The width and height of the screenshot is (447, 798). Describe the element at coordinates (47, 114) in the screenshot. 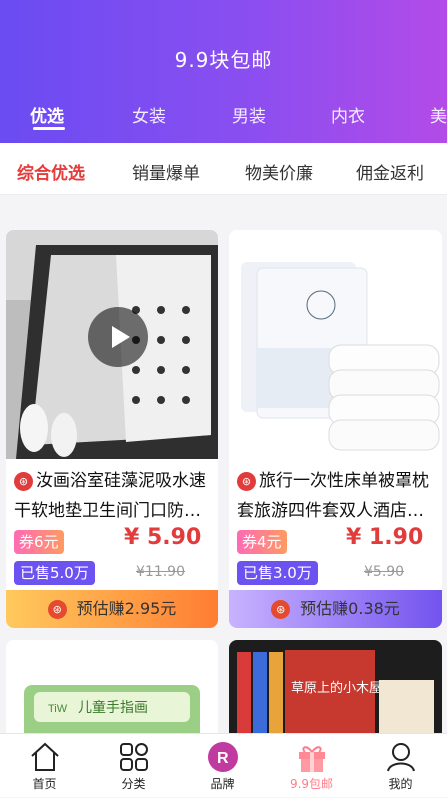

I see `tab-featured: 优选` at that location.